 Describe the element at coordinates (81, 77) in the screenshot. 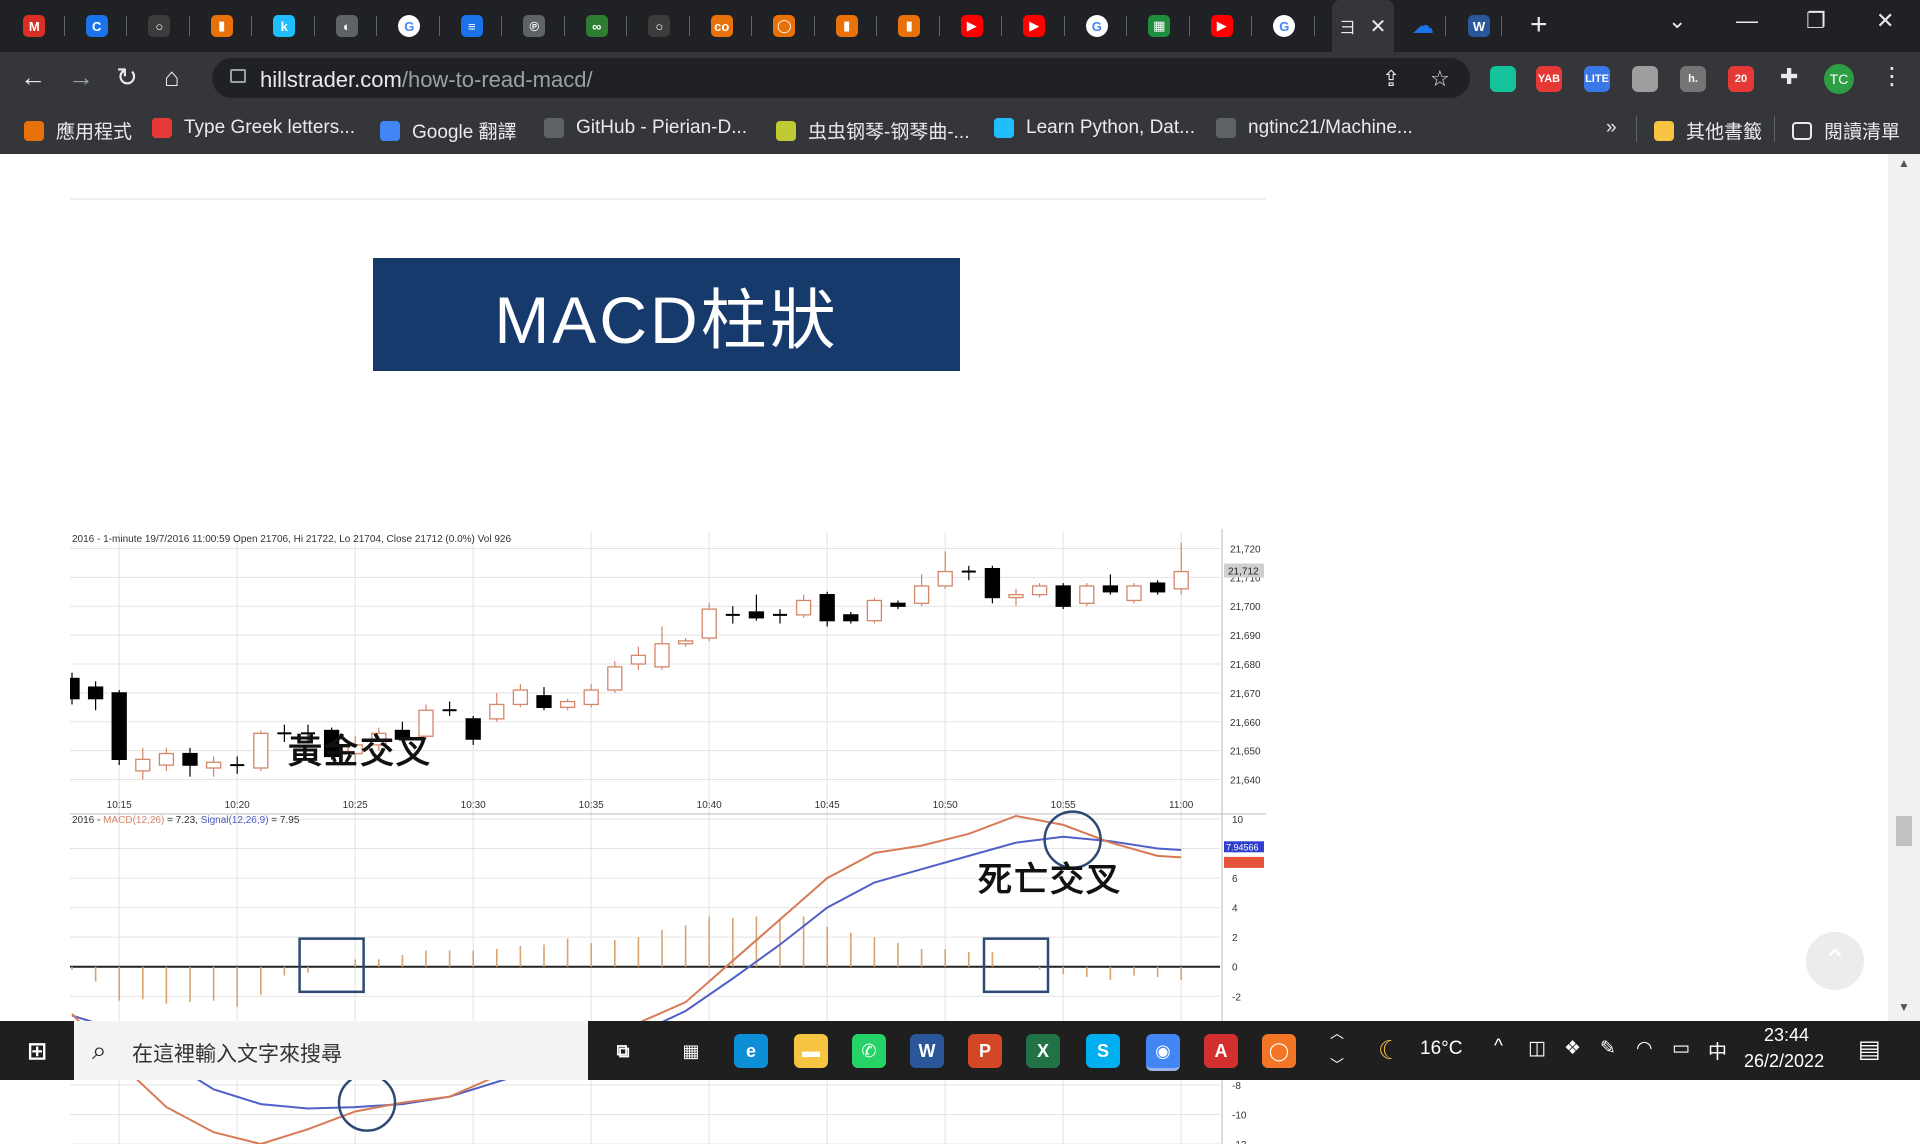

I see `forward-arrow-icon: →` at that location.